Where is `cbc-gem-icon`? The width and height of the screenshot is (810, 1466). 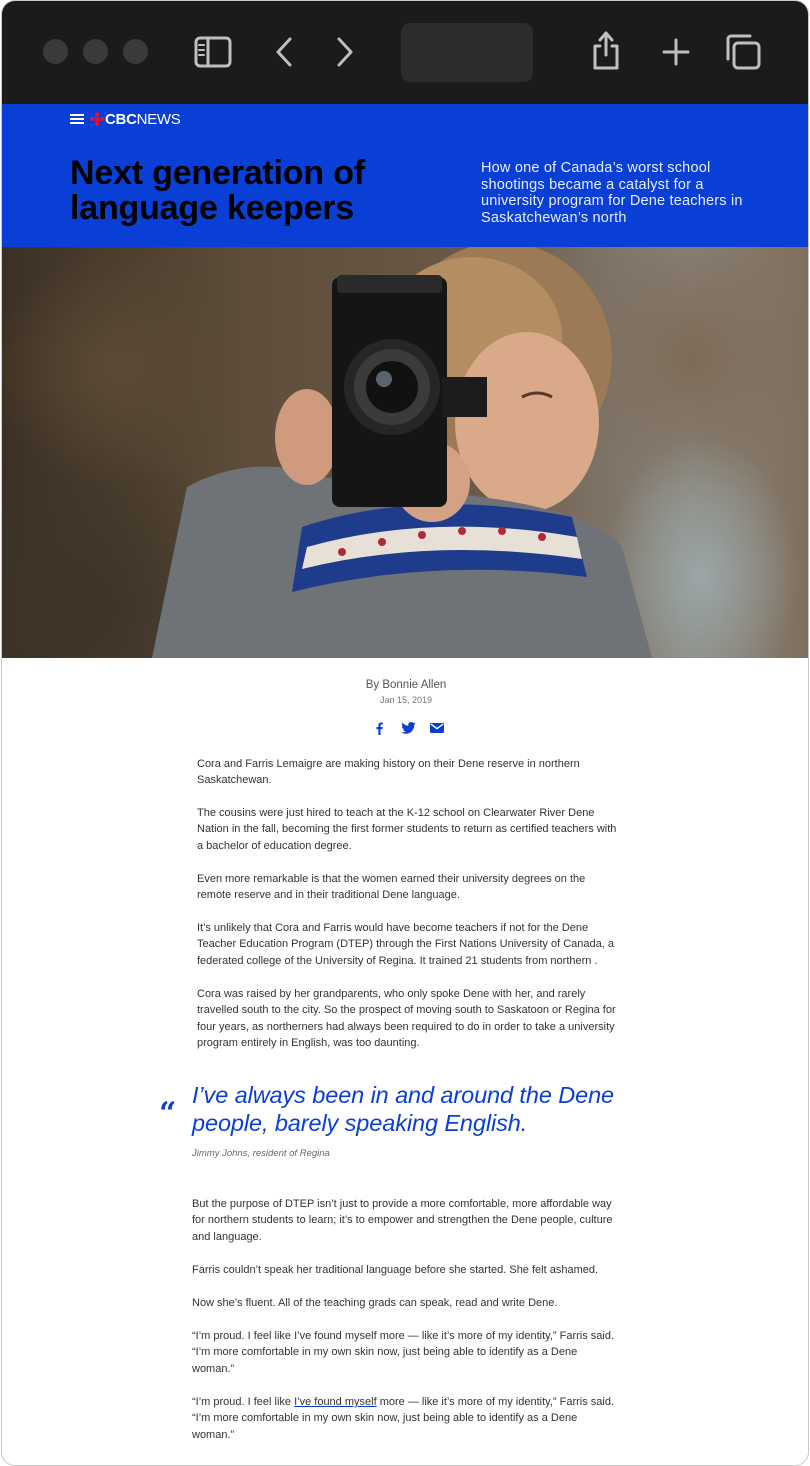
cbc-gem-icon is located at coordinates (97, 119).